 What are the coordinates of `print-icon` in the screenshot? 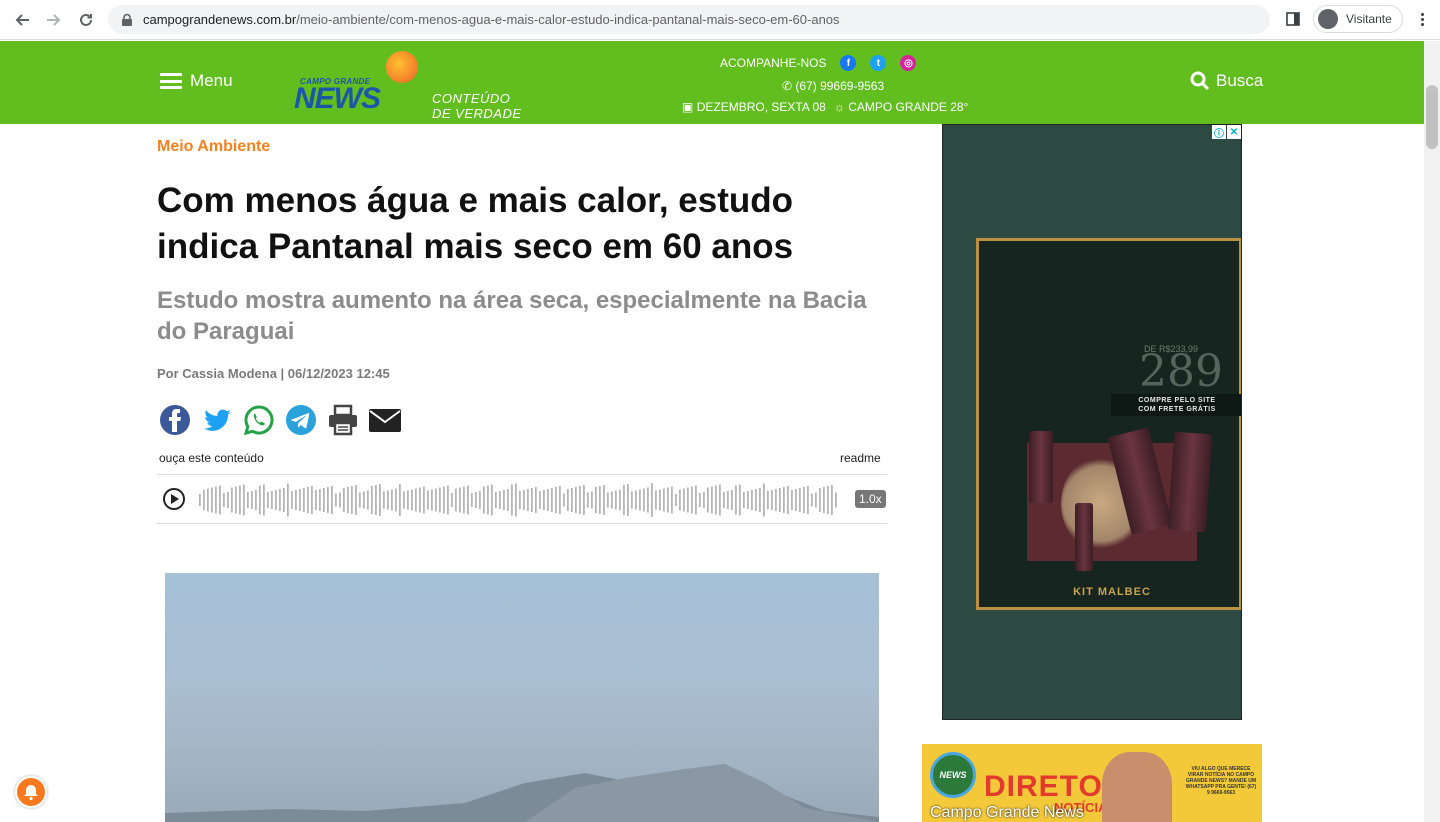 It's located at (343, 420).